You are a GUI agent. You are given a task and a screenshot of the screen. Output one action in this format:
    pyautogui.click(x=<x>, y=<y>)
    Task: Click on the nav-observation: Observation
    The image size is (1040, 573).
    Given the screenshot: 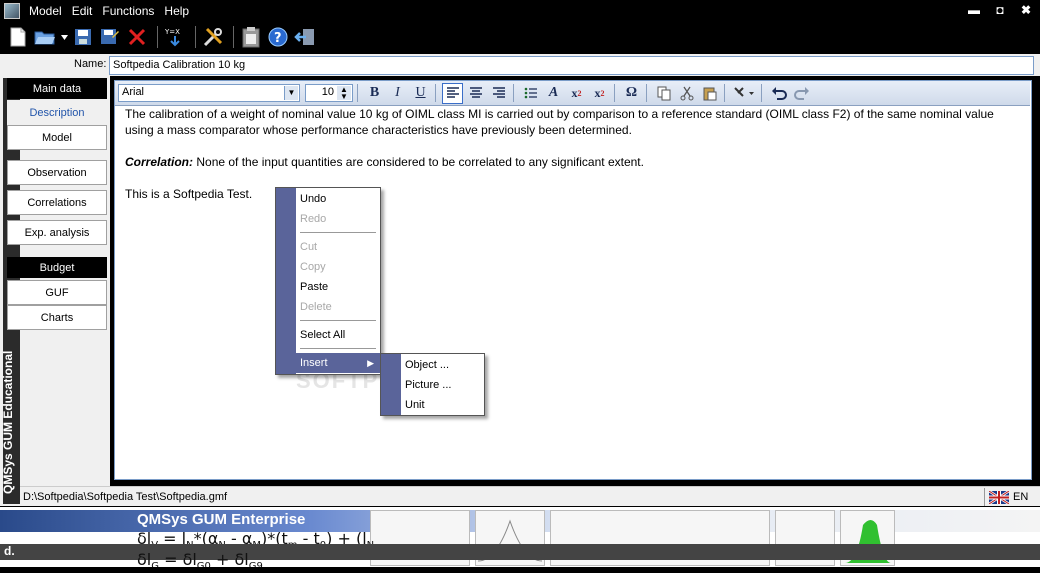 What is the action you would take?
    pyautogui.click(x=57, y=172)
    